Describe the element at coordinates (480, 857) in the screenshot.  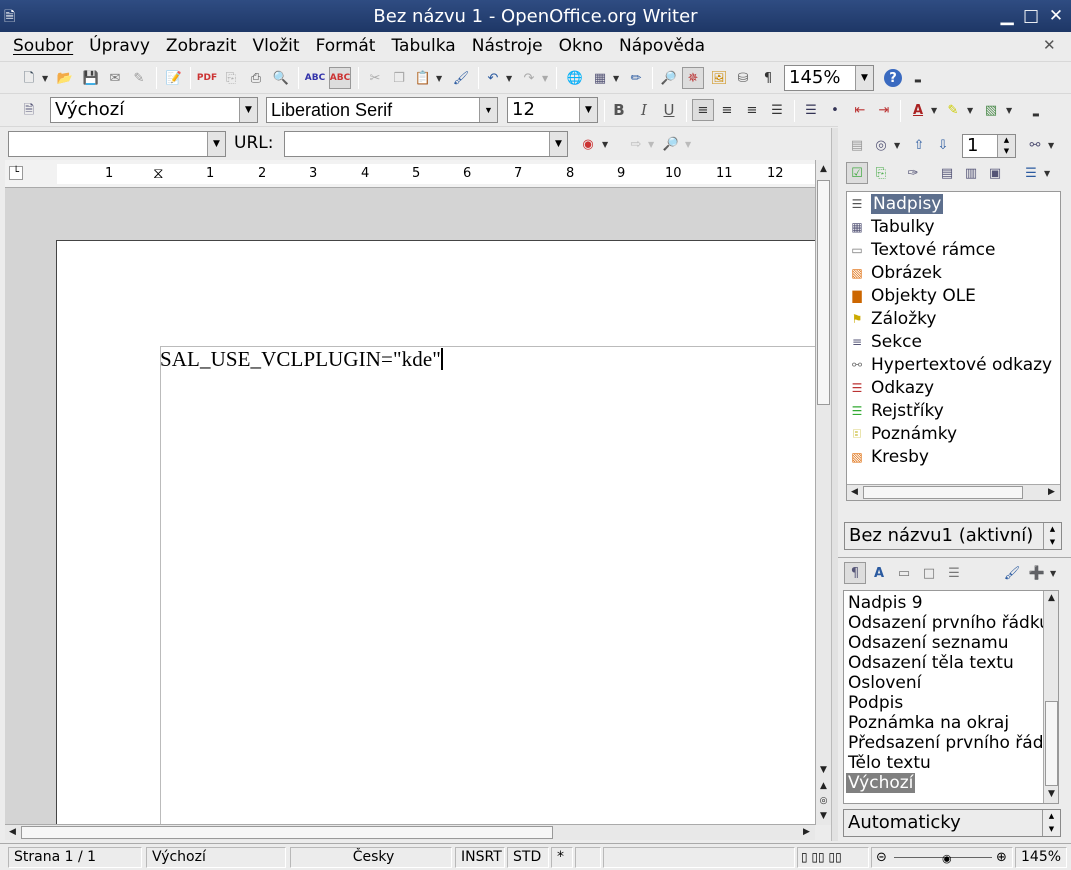
I see `status-insert-mode: INSRT` at that location.